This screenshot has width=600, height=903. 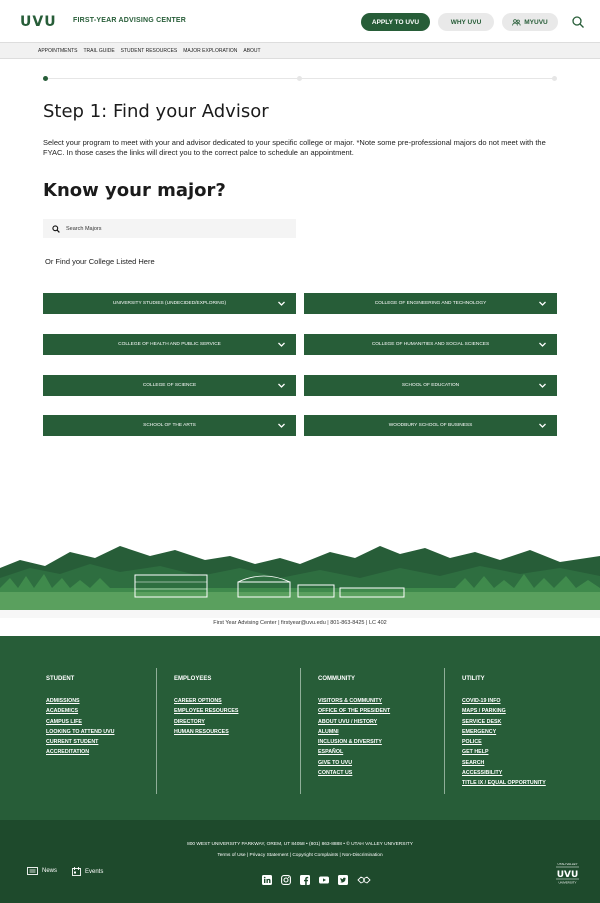 I want to click on footer-link: EMERGENCY, so click(x=504, y=732).